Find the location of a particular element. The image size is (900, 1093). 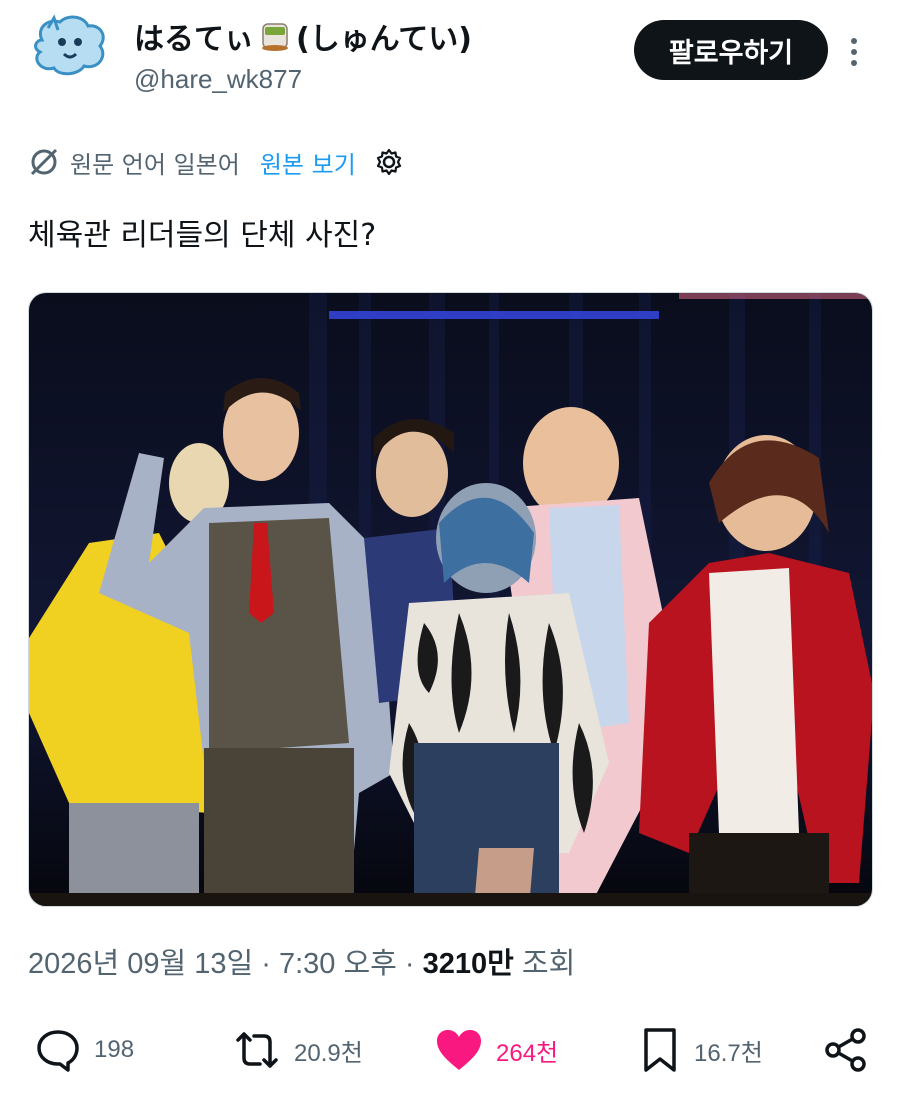

action-bar: 198 20.9천 264천 16.7천 is located at coordinates (450, 1050).